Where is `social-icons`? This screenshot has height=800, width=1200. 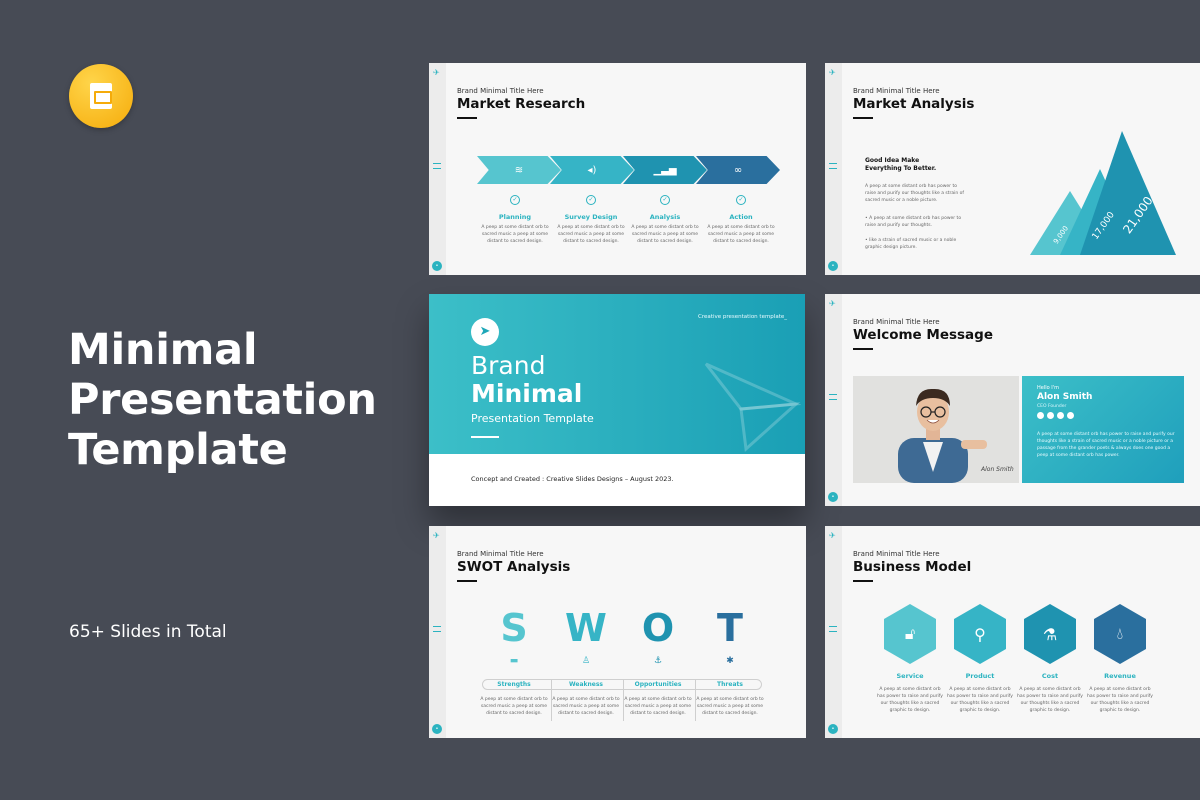
social-icons is located at coordinates (1055, 415).